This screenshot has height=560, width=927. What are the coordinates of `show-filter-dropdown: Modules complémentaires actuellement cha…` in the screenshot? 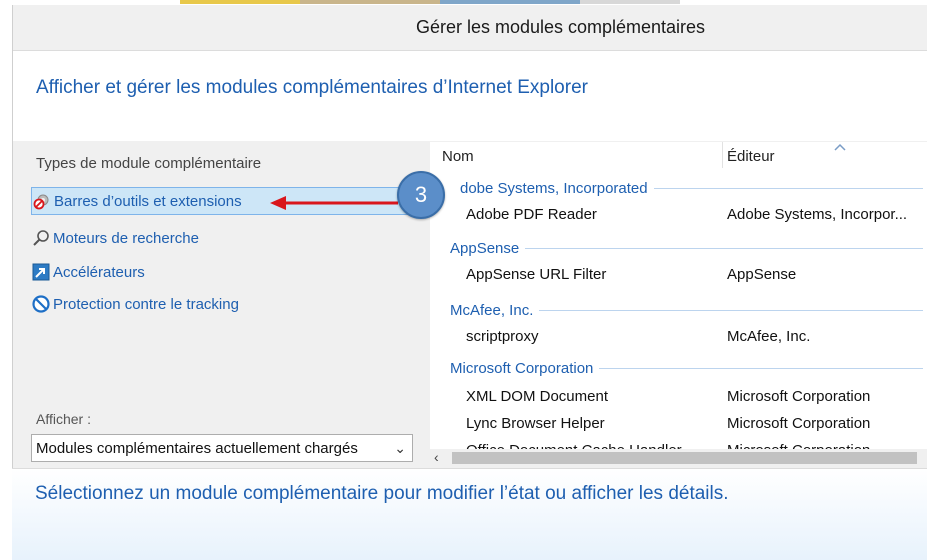 It's located at (222, 448).